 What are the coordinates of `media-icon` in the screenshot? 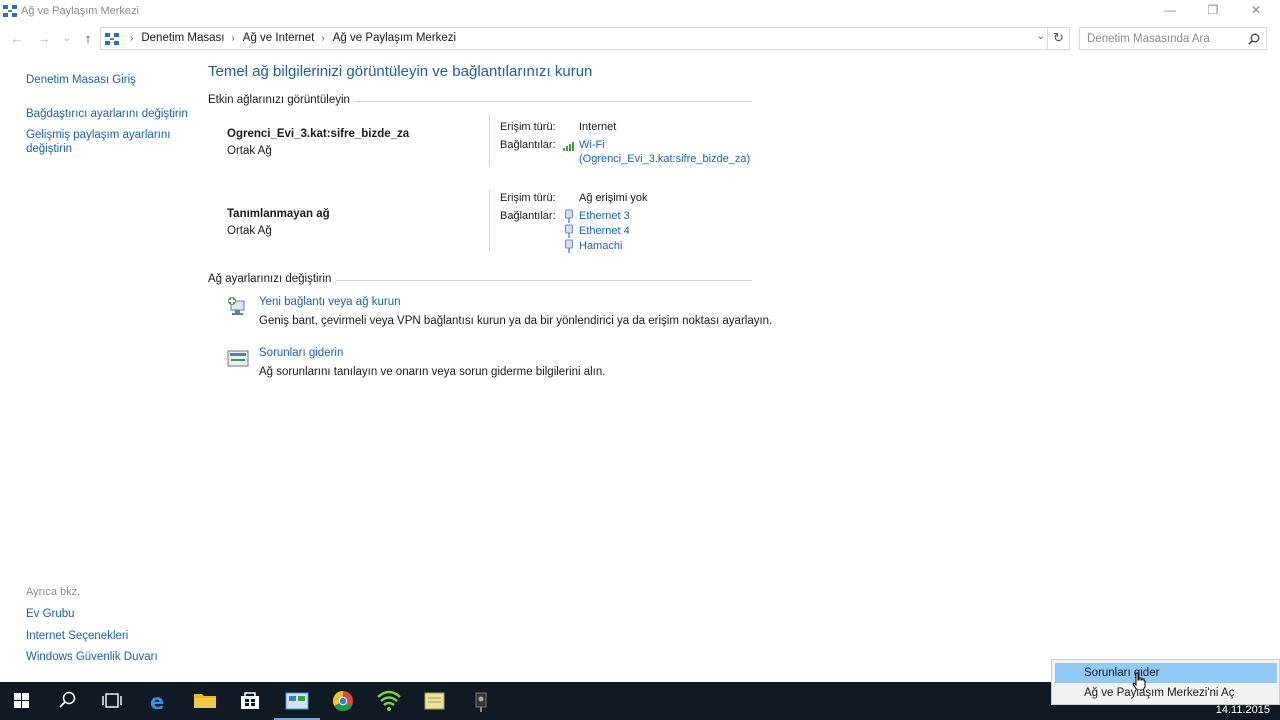 It's located at (481, 701).